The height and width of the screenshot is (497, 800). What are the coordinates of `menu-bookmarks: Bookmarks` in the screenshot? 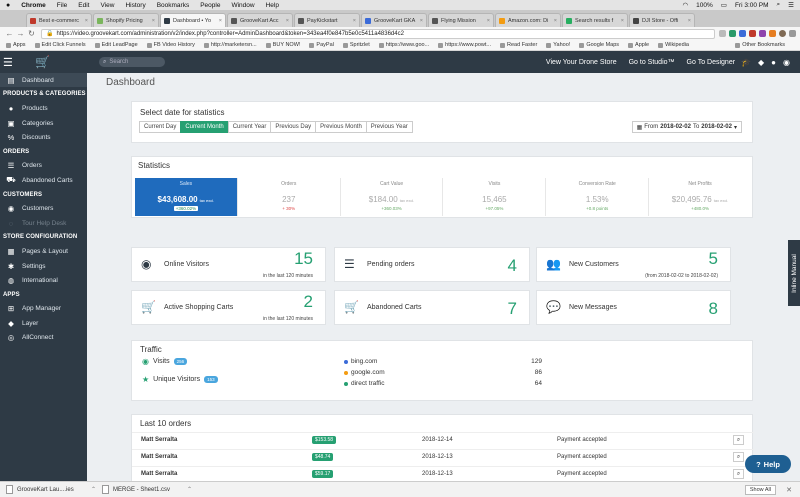 It's located at (173, 5).